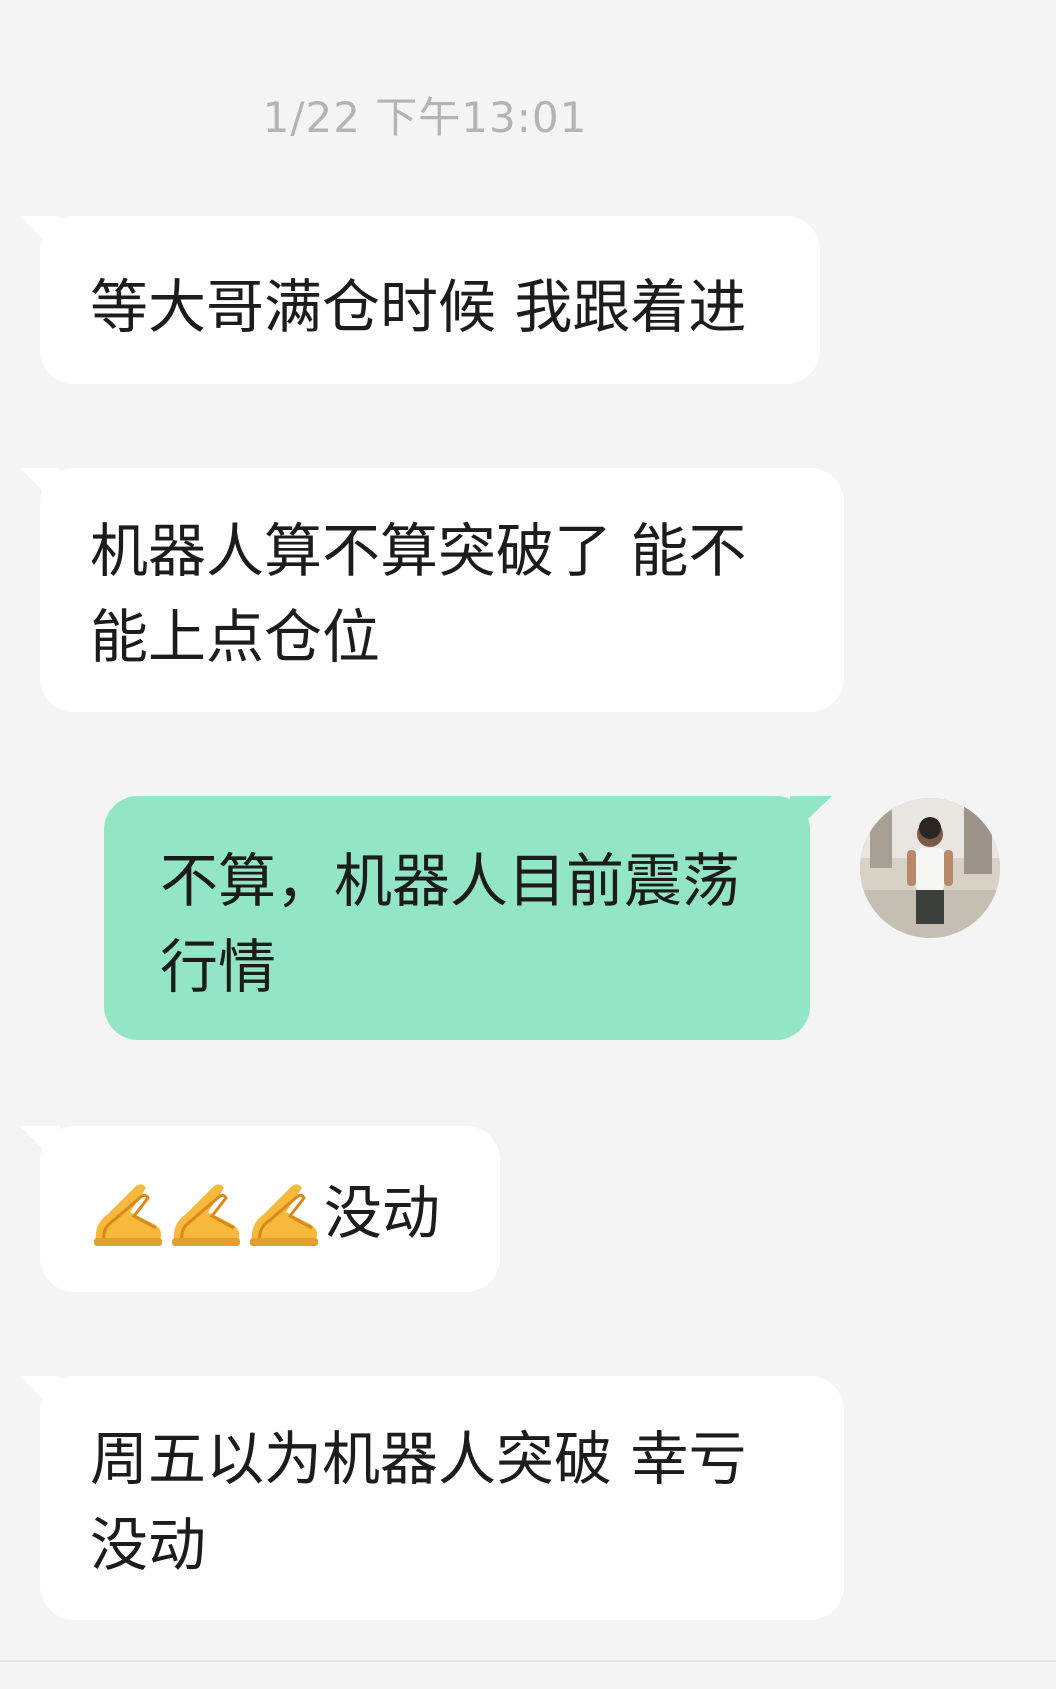  I want to click on incoming-message-bubble: 周五以为机器人突破 幸亏 没动, so click(442, 1498).